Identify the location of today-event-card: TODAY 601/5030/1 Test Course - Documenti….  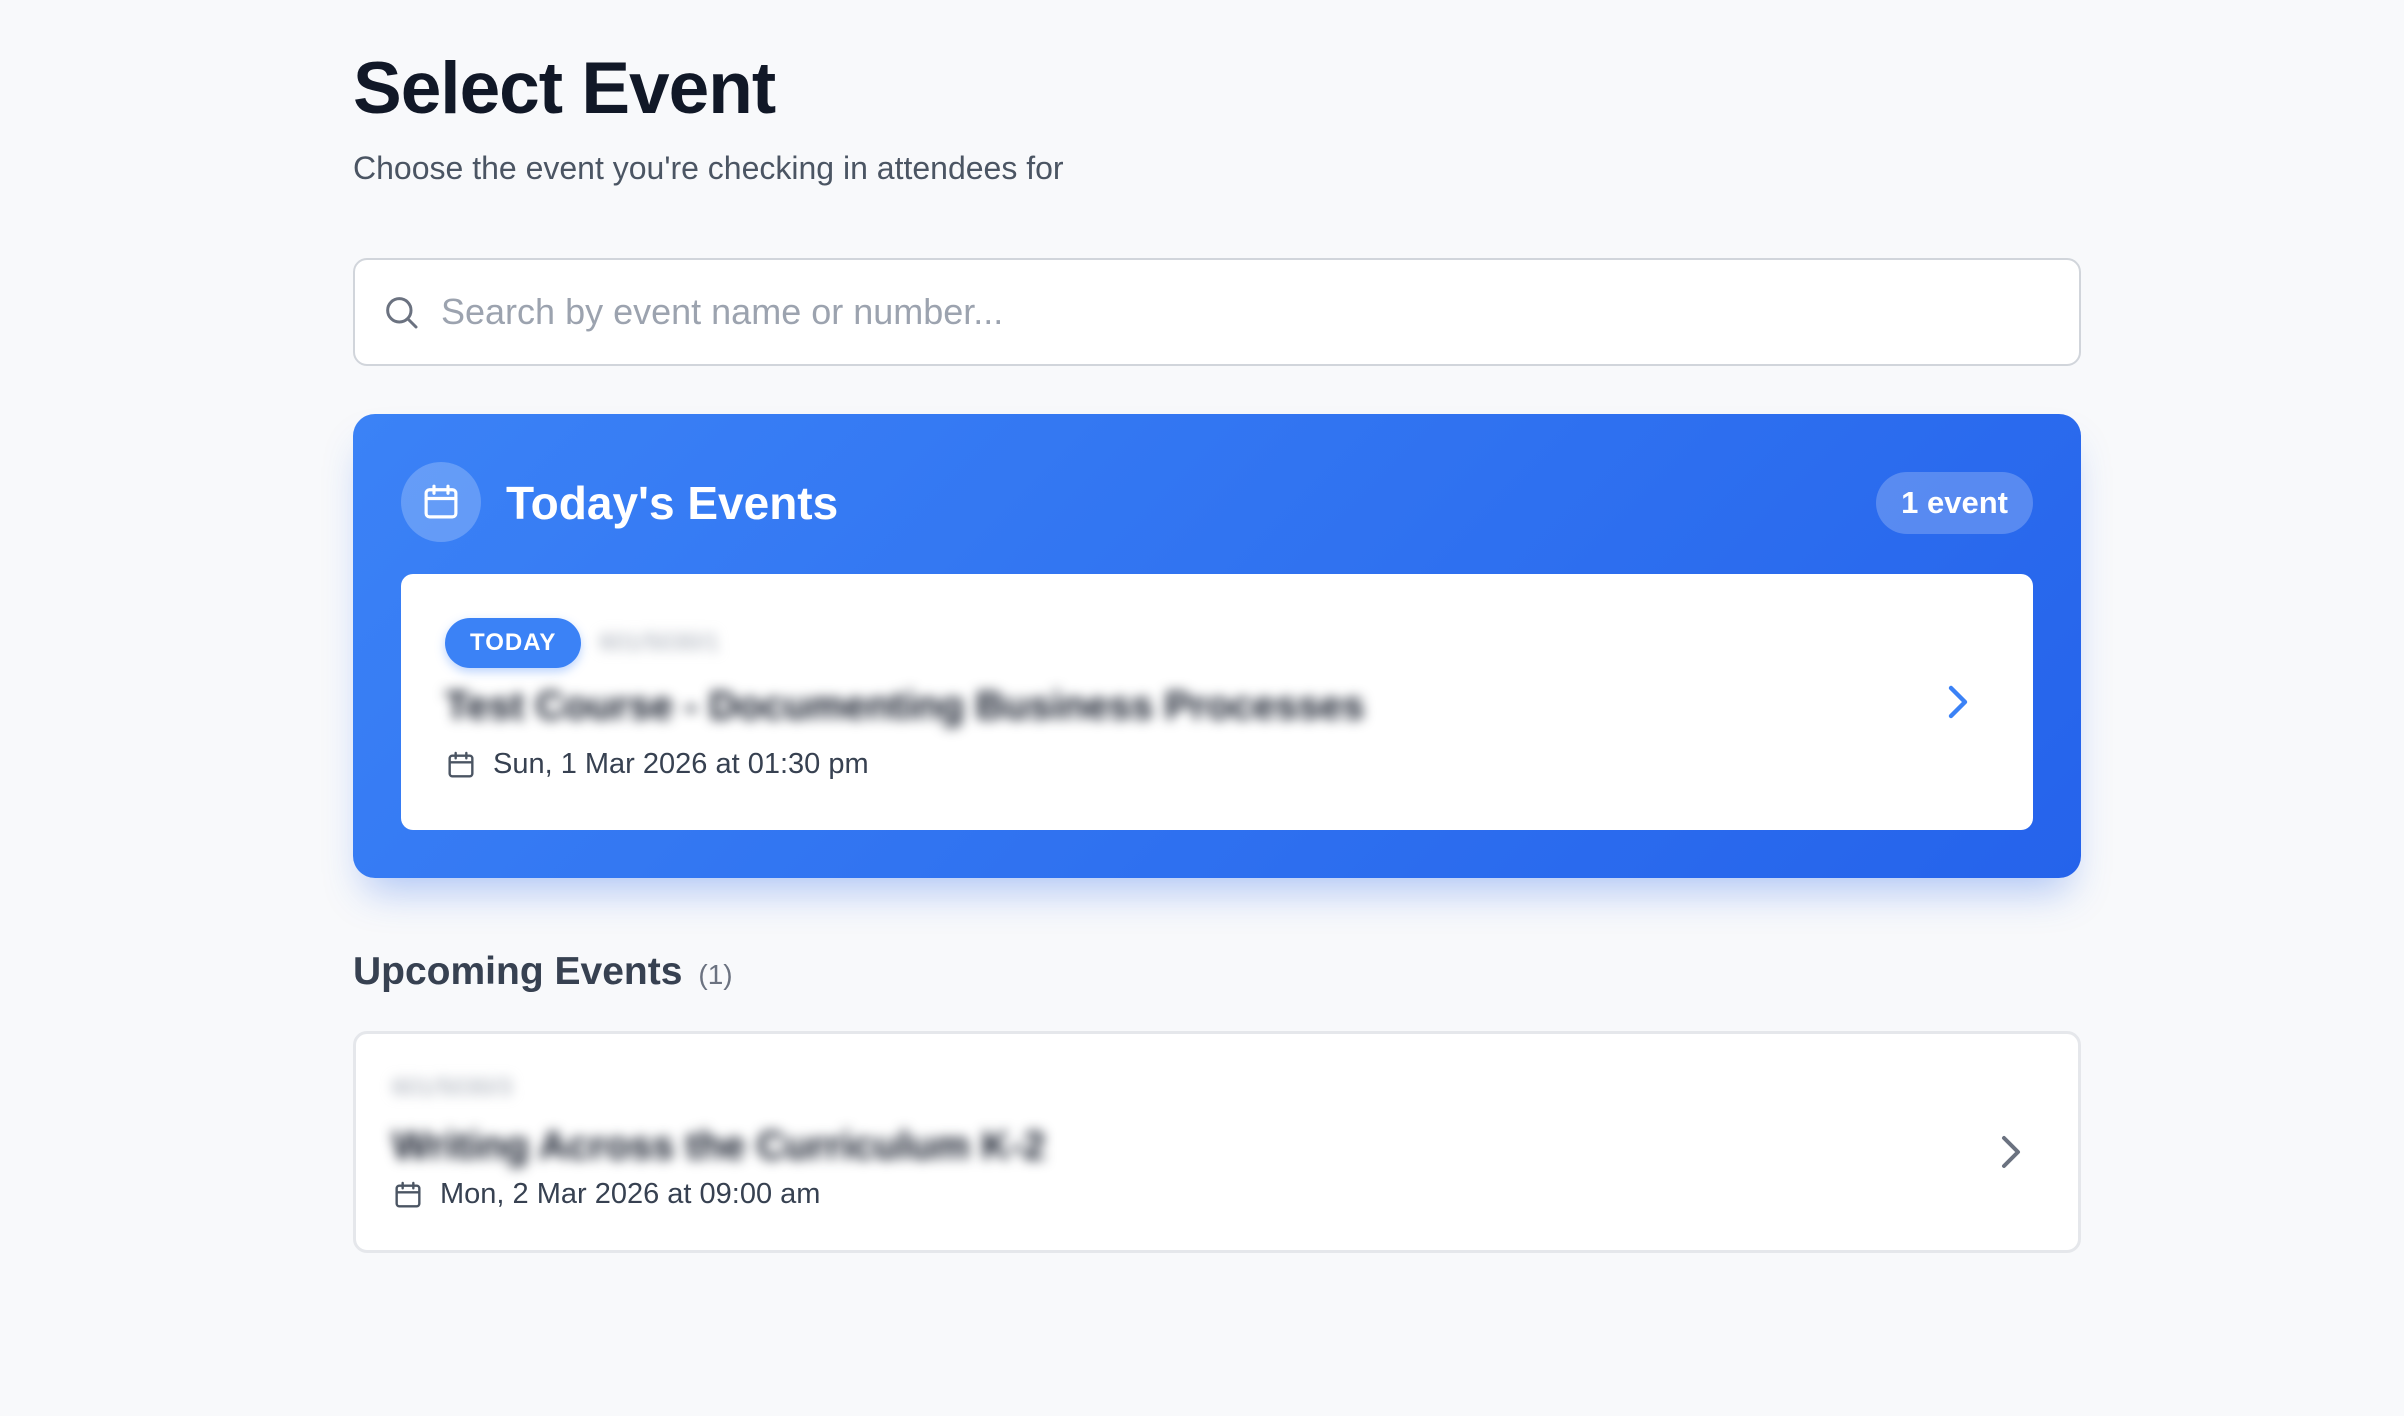
(1217, 702).